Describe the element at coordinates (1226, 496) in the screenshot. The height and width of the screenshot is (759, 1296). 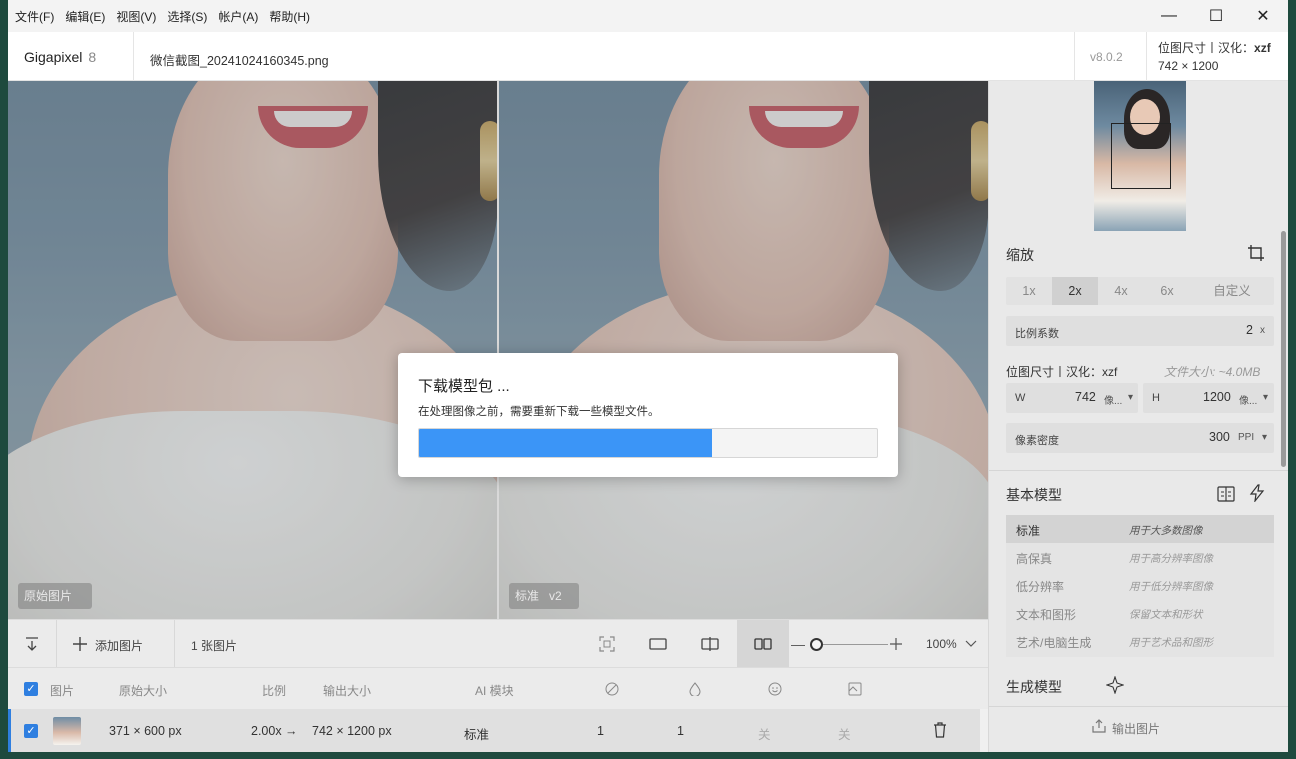
I see `compare-models-icon` at that location.